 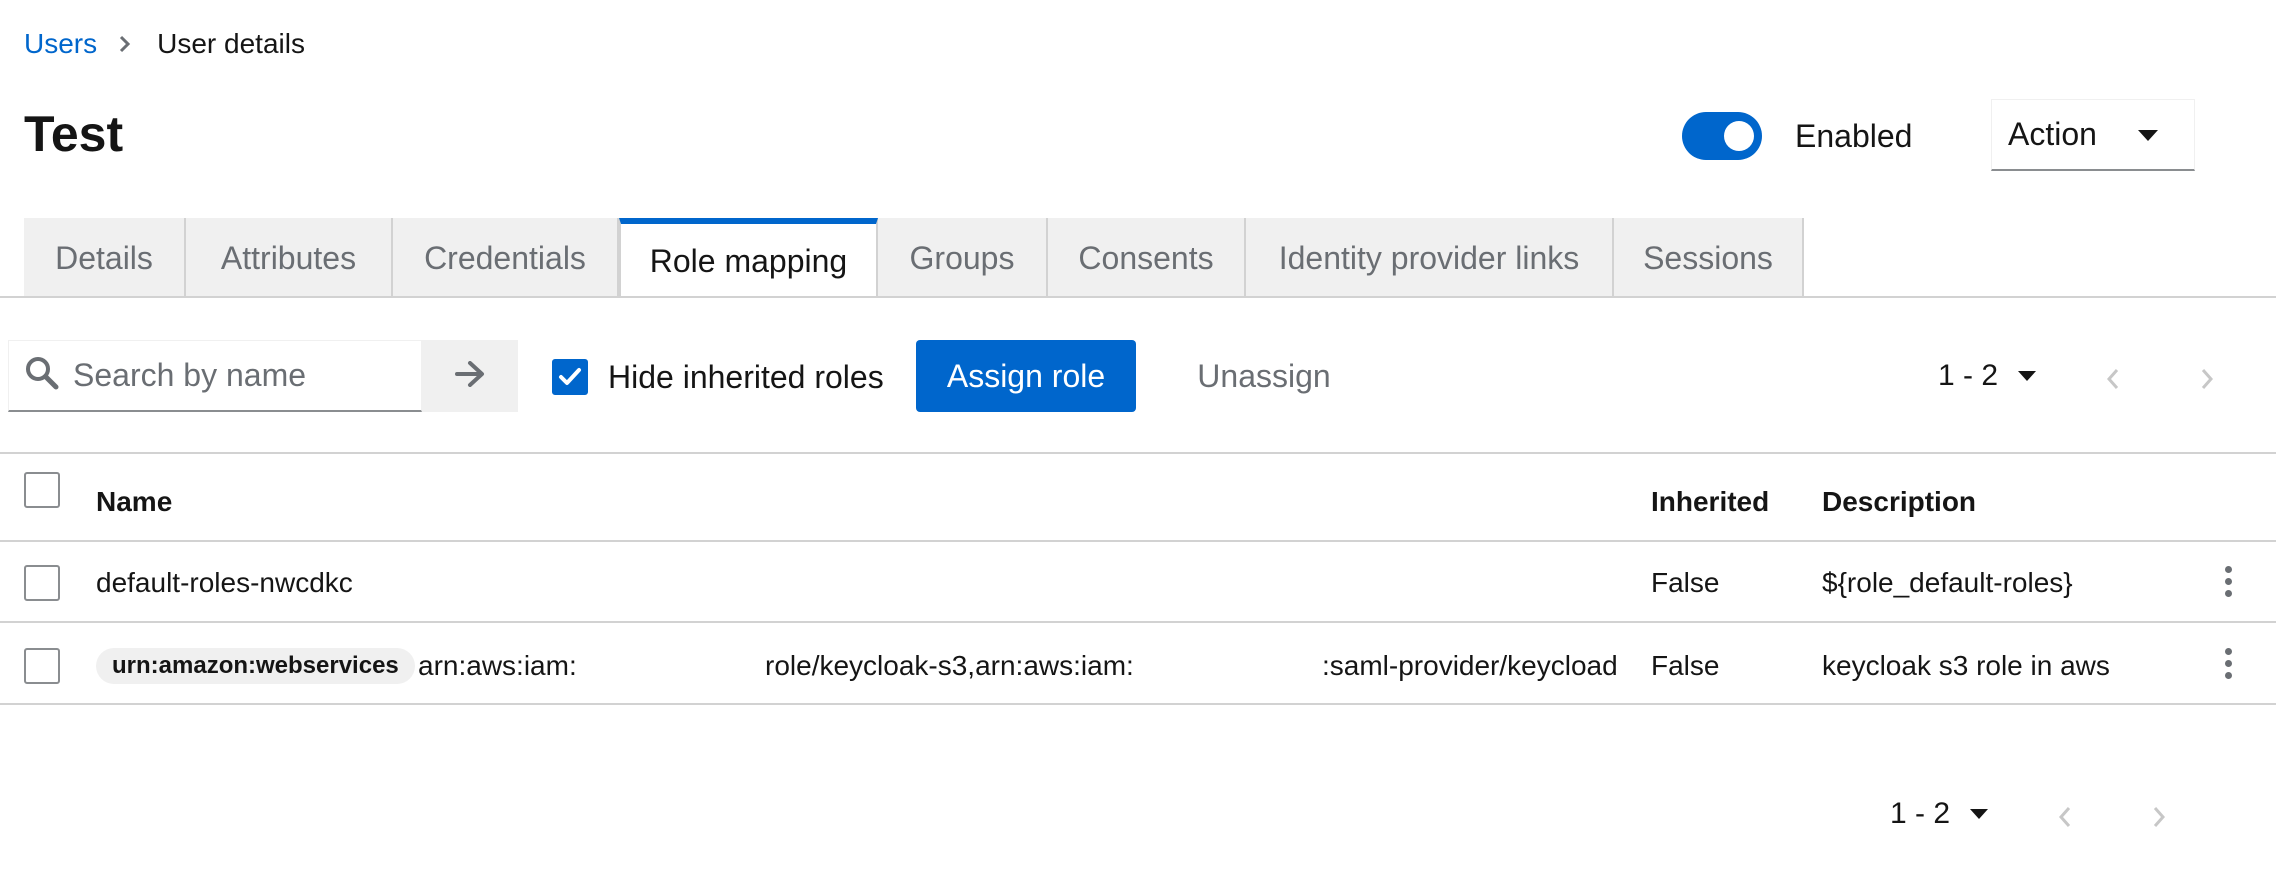 I want to click on hide-inherited-label: Hide inherited roles, so click(x=746, y=376).